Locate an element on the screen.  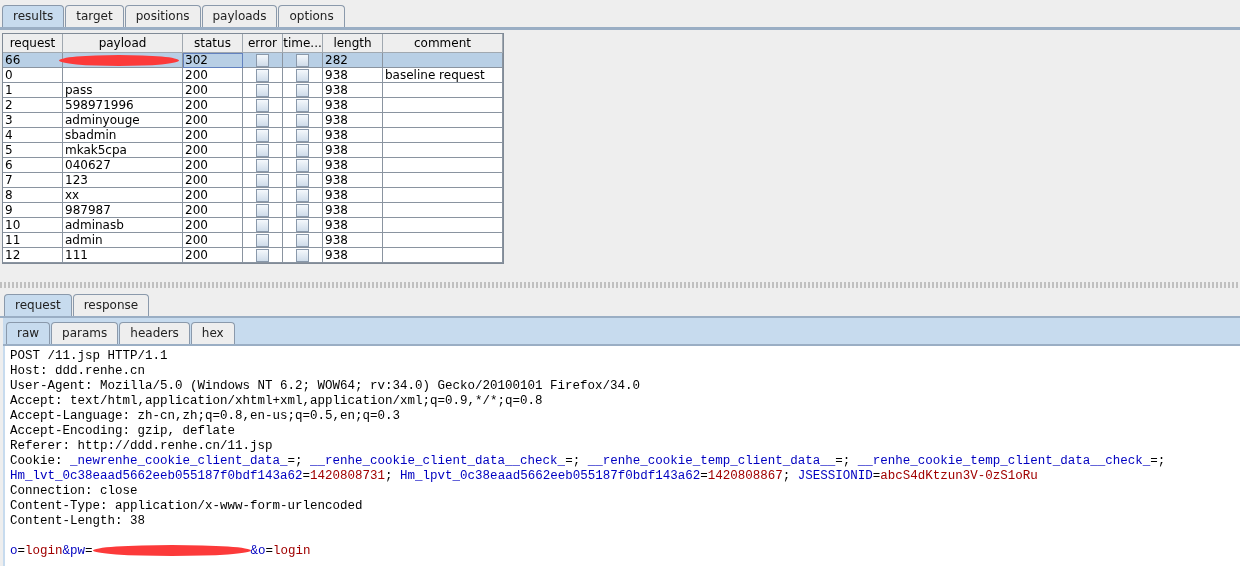
table-row: 6 040627 200 938 is located at coordinates (253, 165).